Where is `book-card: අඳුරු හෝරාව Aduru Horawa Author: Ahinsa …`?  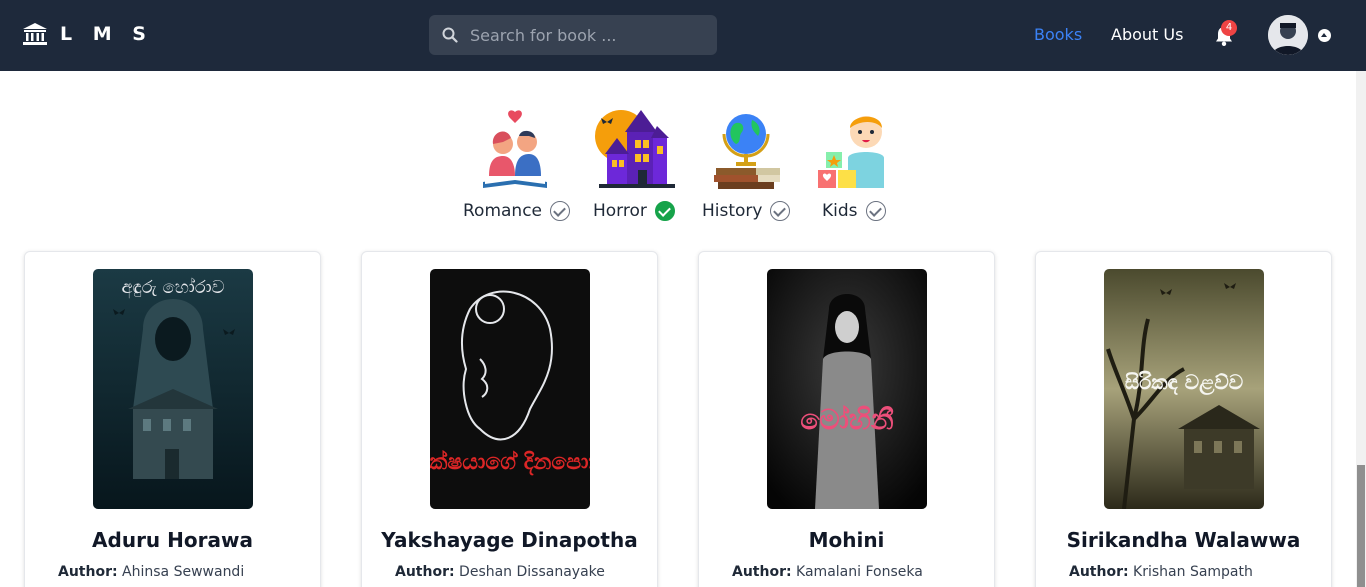 book-card: අඳුරු හෝරාව Aduru Horawa Author: Ahinsa … is located at coordinates (172, 419).